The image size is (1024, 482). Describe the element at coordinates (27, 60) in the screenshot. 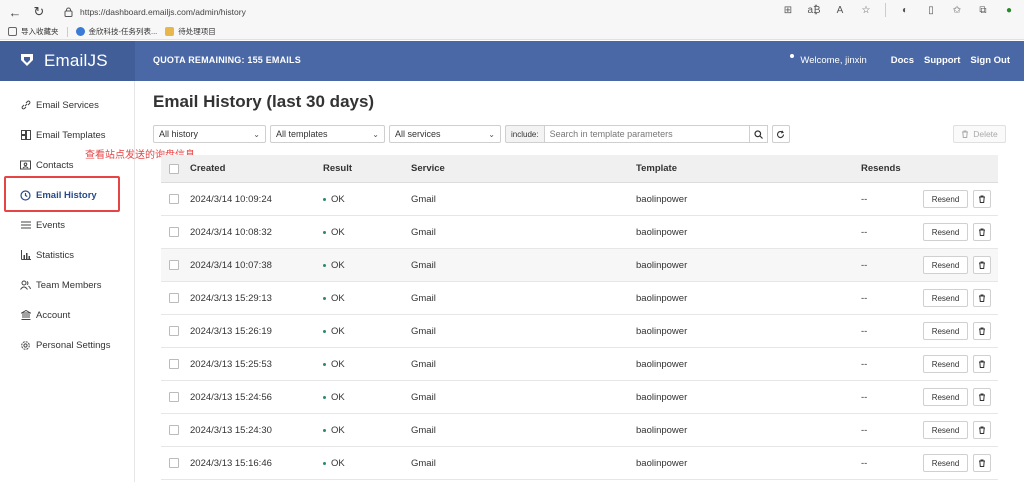

I see `emailjs-logo-icon` at that location.